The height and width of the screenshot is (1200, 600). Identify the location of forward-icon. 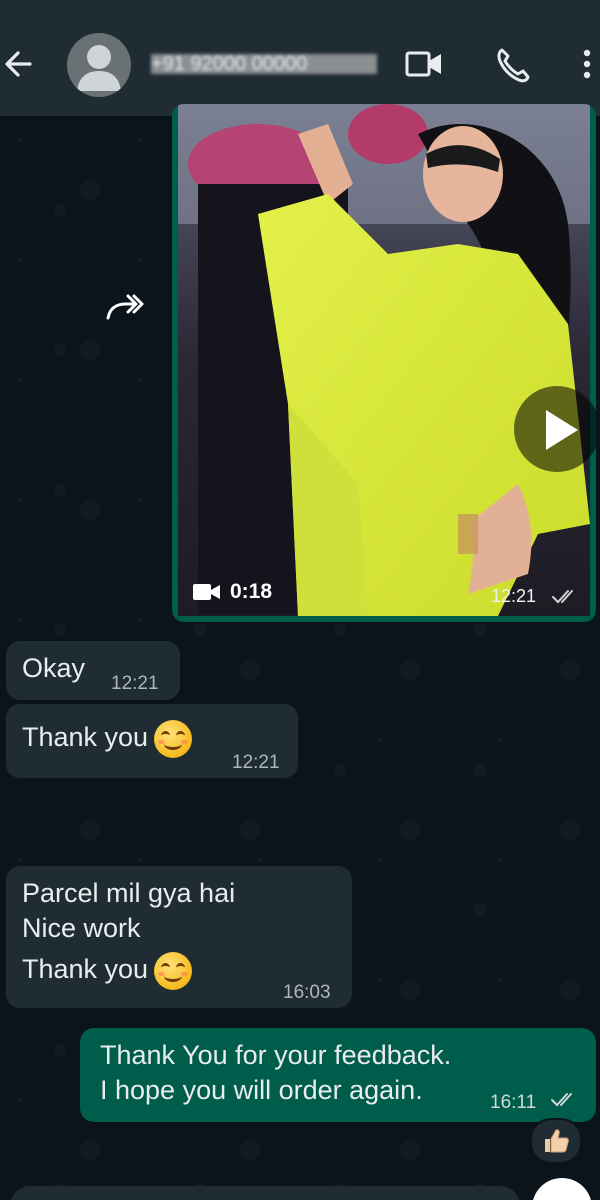
(125, 306).